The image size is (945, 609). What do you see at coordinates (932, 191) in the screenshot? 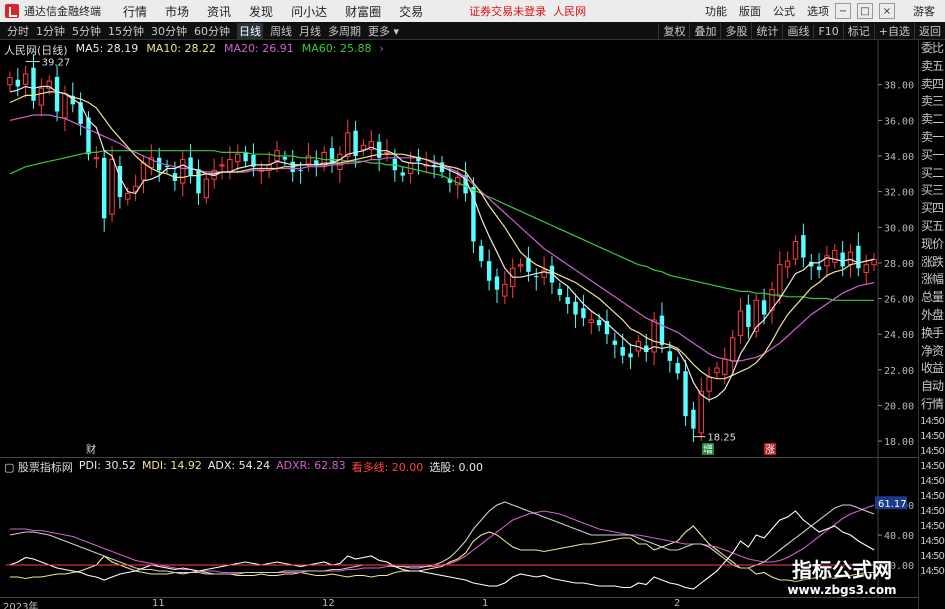
I see `side-item-8: 买三` at bounding box center [932, 191].